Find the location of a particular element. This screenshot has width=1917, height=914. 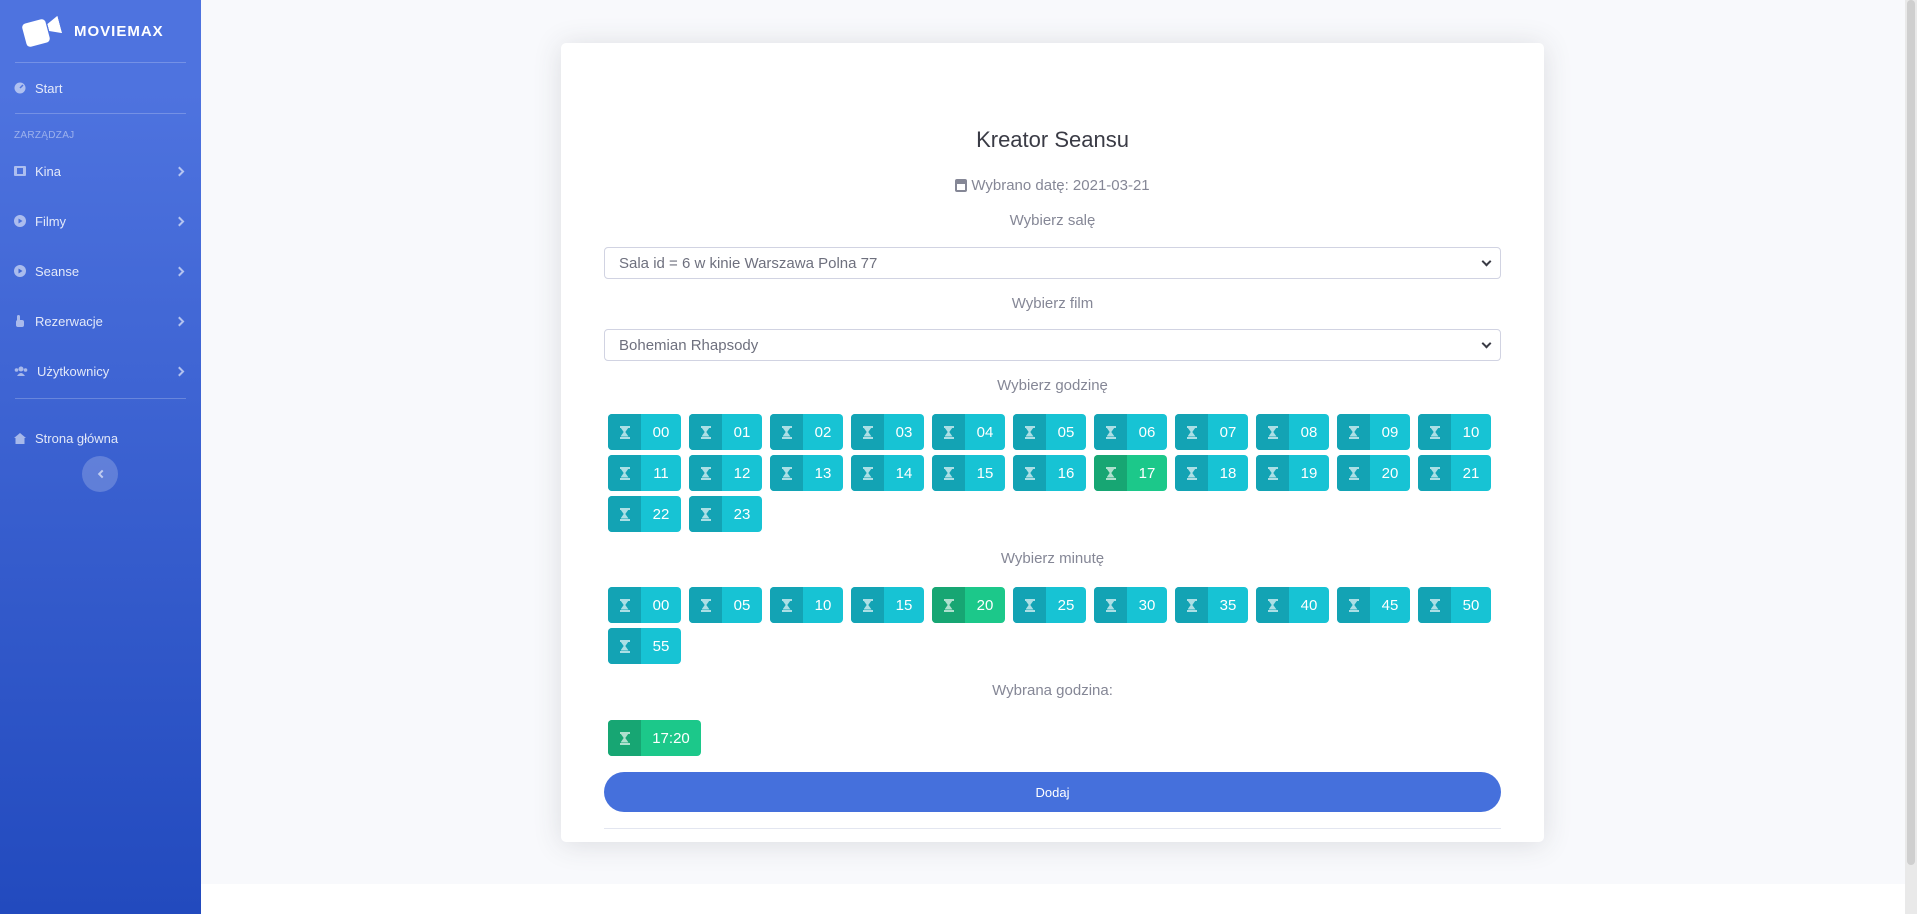

sidebar-item-label: Użytkownicy is located at coordinates (73, 371).